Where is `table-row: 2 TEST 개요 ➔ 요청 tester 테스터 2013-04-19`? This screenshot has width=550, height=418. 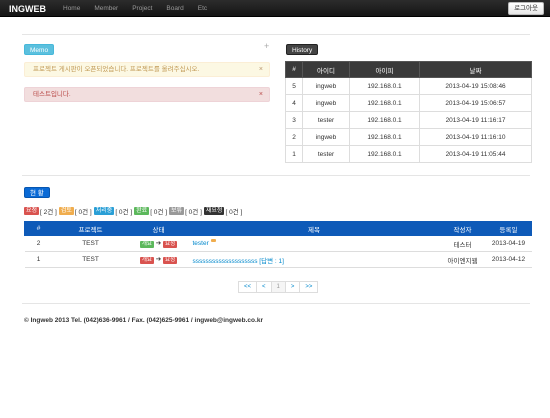 table-row: 2 TEST 개요 ➔ 요청 tester 테스터 2013-04-19 is located at coordinates (278, 243).